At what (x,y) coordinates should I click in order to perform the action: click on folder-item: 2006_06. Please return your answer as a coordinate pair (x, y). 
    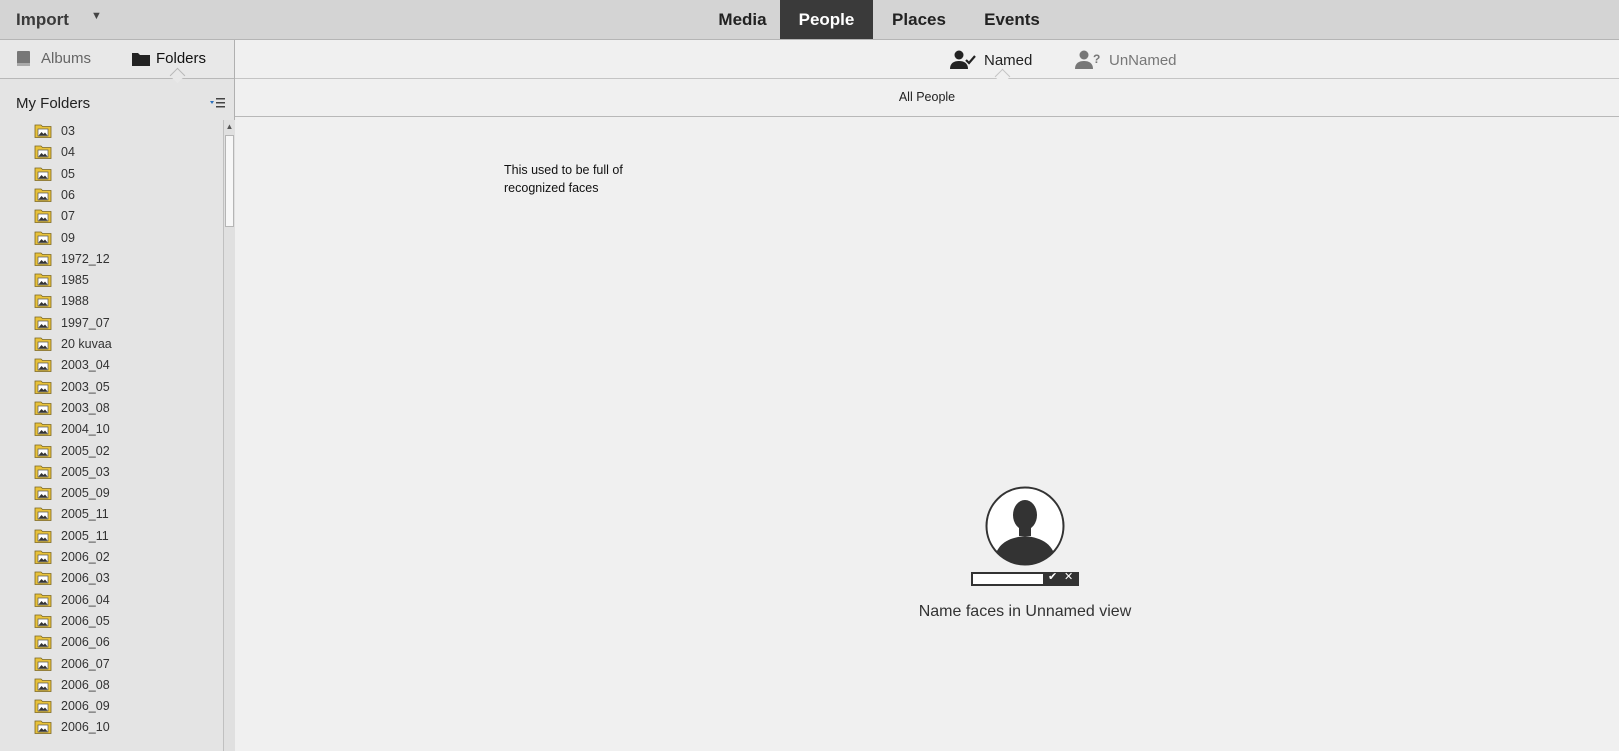
    Looking at the image, I should click on (72, 642).